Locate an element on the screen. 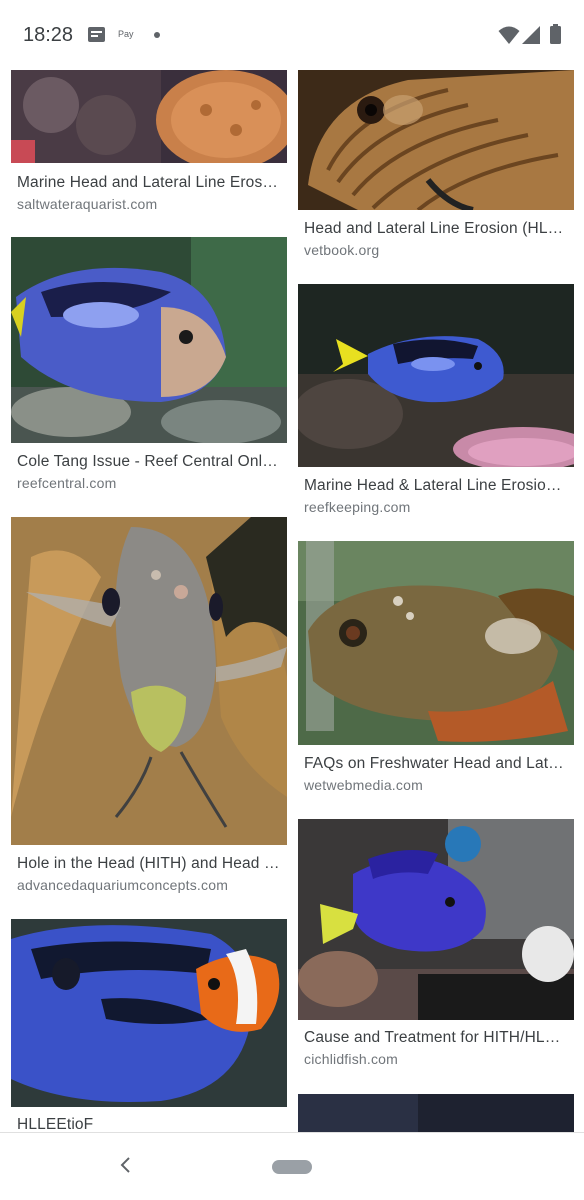 The image size is (584, 1200). blue-tang-icon is located at coordinates (149, 340).